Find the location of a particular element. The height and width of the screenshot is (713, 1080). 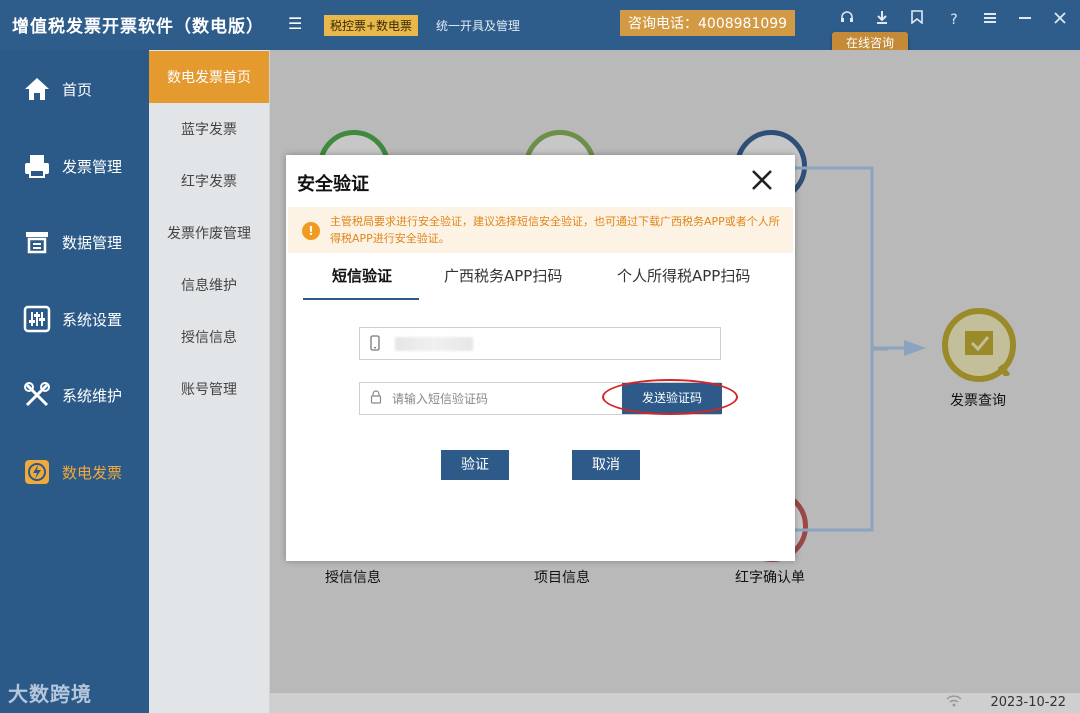

cancel-button: 取消 is located at coordinates (606, 465).